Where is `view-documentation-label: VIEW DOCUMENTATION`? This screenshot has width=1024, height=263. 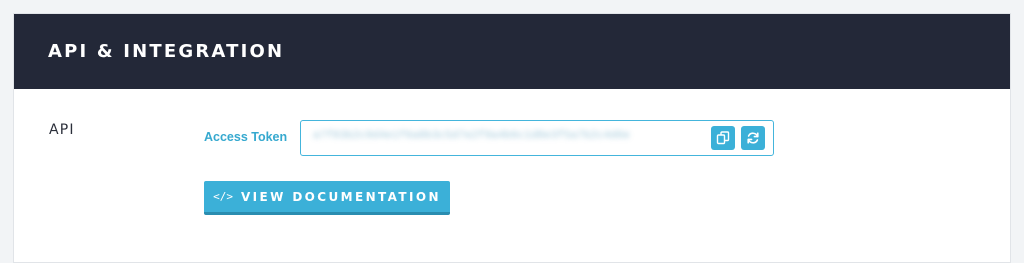 view-documentation-label: VIEW DOCUMENTATION is located at coordinates (340, 196).